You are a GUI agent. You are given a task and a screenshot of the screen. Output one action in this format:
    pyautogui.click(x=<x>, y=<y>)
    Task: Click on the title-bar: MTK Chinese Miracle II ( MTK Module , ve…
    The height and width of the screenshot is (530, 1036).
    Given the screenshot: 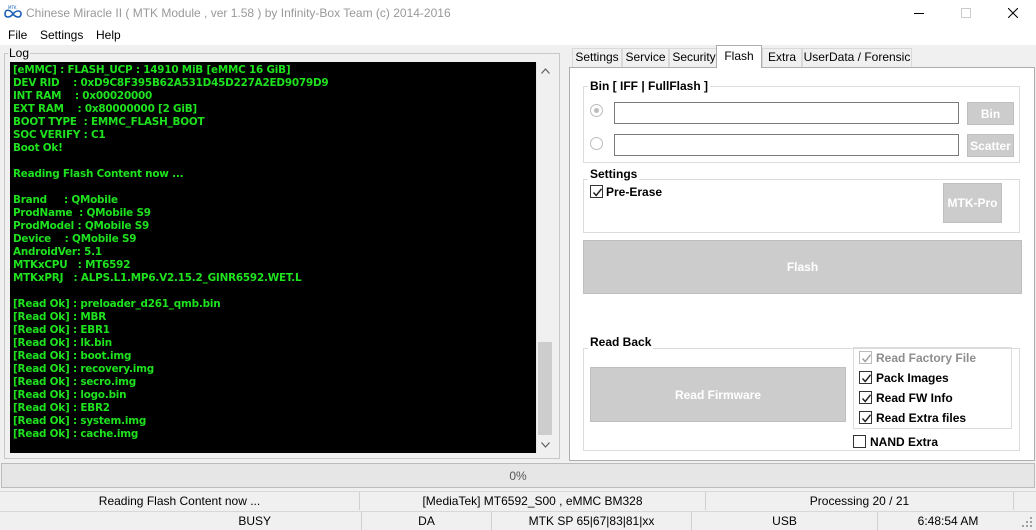 What is the action you would take?
    pyautogui.click(x=518, y=13)
    